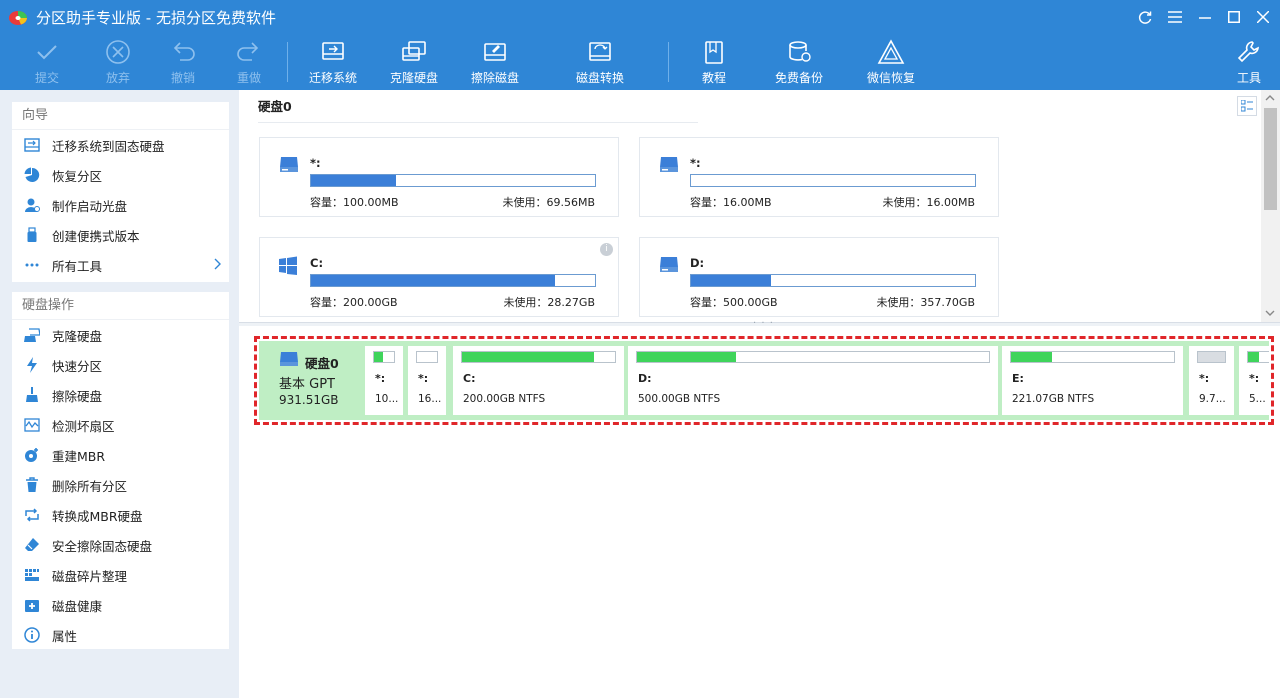 This screenshot has width=1280, height=698. What do you see at coordinates (77, 336) in the screenshot?
I see `disk_ops-item-label: 克隆硬盘` at bounding box center [77, 336].